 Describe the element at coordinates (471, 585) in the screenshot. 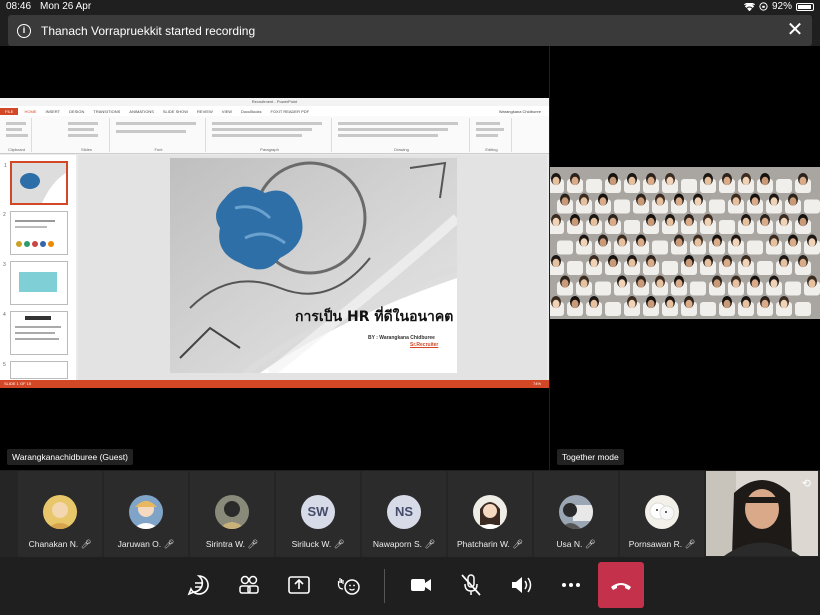

I see `mic-muted-icon` at that location.